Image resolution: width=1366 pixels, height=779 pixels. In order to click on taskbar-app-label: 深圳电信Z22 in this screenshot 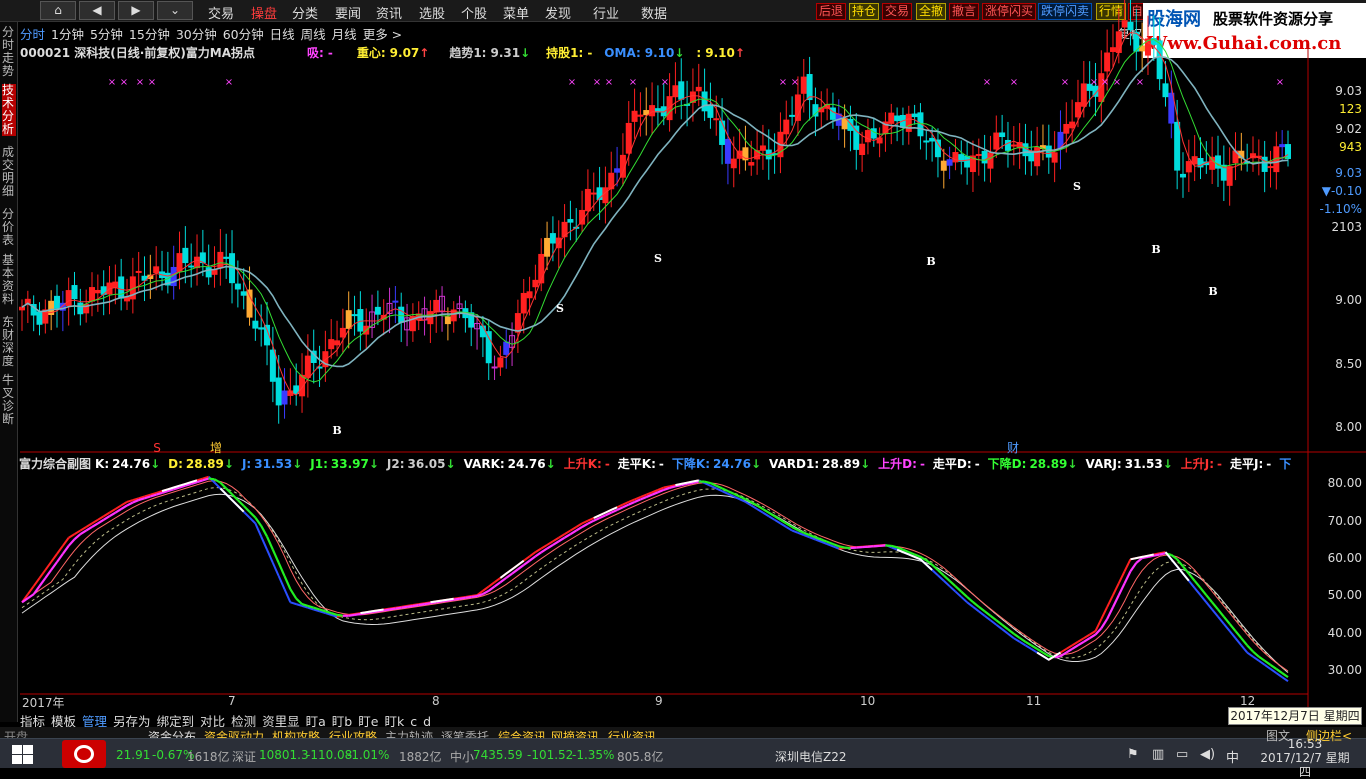, I will do `click(811, 756)`.